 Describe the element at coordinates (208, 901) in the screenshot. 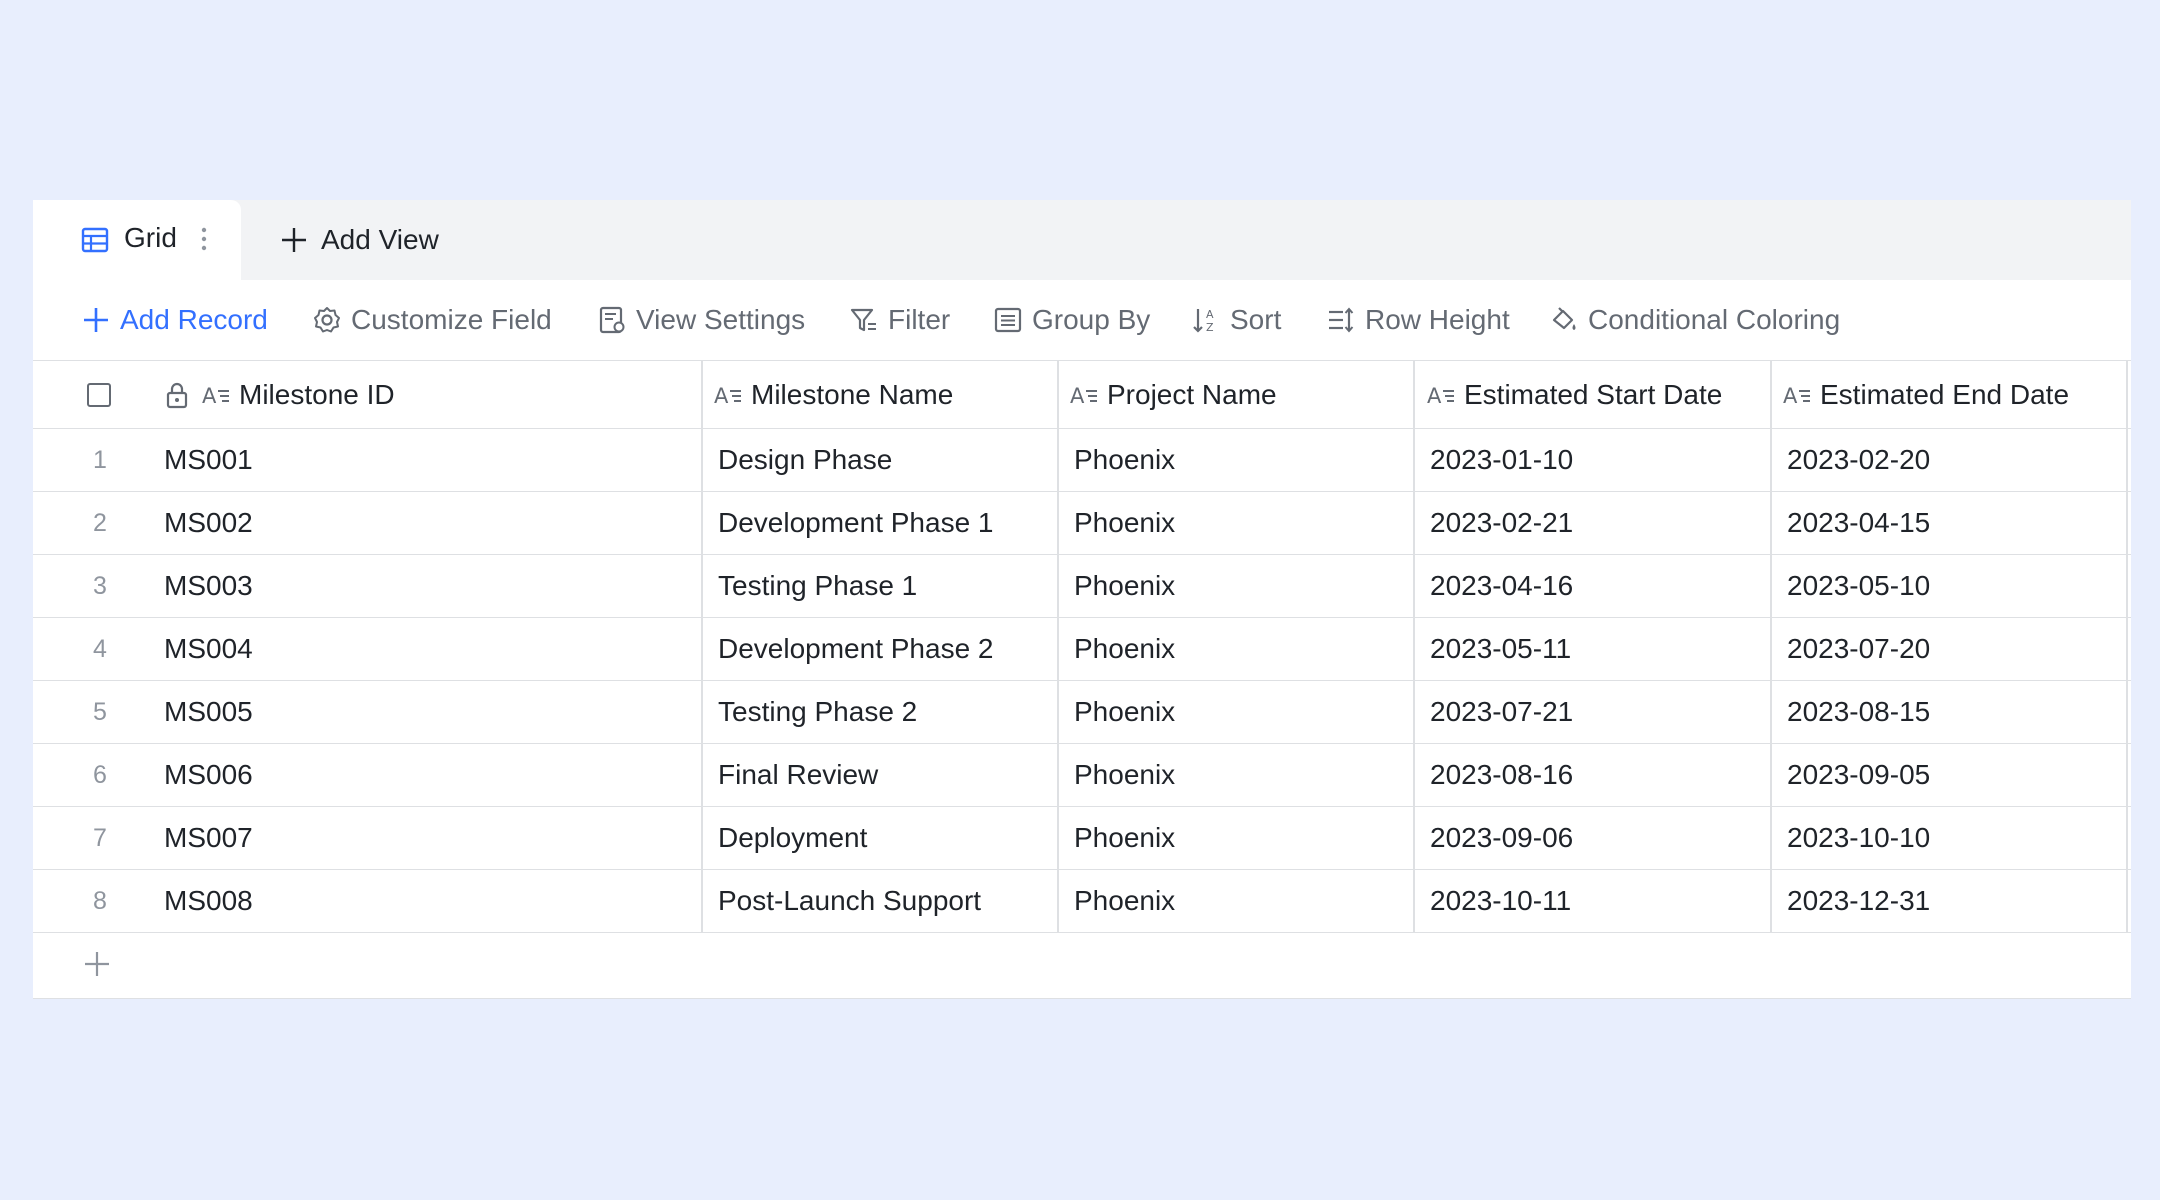

I see `cell-milestone-id: MS008` at that location.